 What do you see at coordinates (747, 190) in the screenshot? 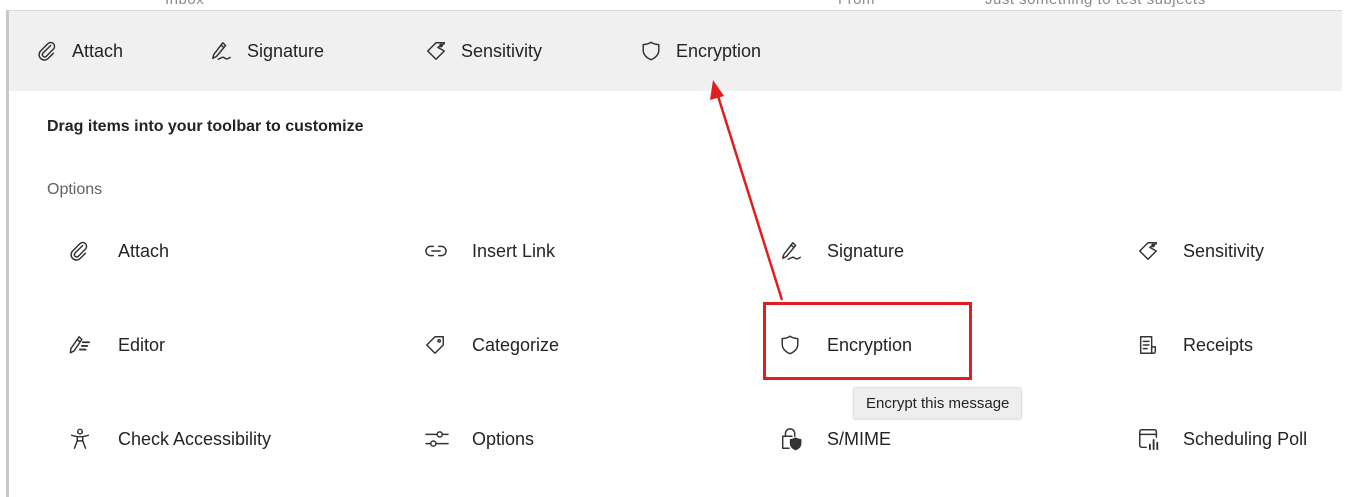
I see `annotation-arrow` at bounding box center [747, 190].